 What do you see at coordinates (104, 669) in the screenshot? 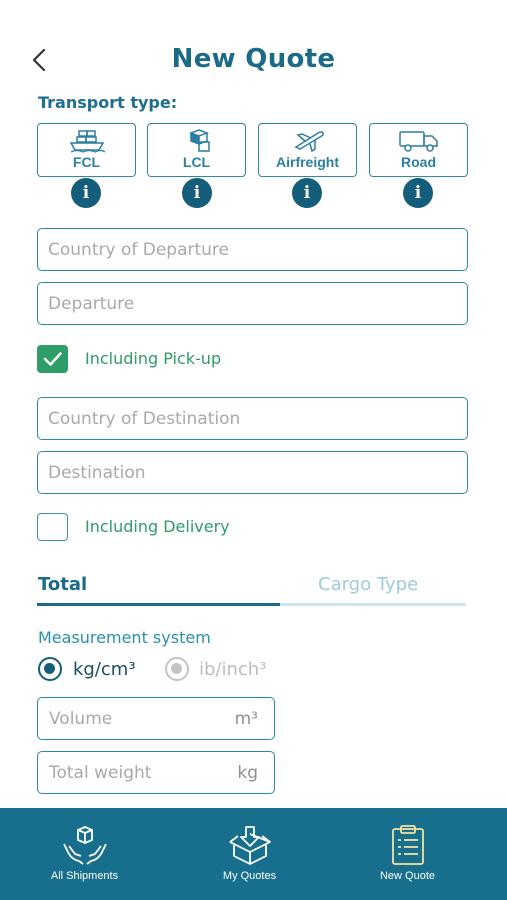
I see `radio-metric-label: kg/cm³` at bounding box center [104, 669].